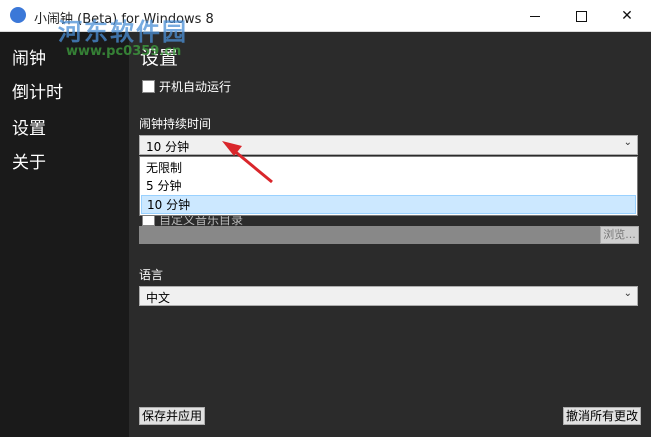  Describe the element at coordinates (369, 235) in the screenshot. I see `music-folder-input` at that location.